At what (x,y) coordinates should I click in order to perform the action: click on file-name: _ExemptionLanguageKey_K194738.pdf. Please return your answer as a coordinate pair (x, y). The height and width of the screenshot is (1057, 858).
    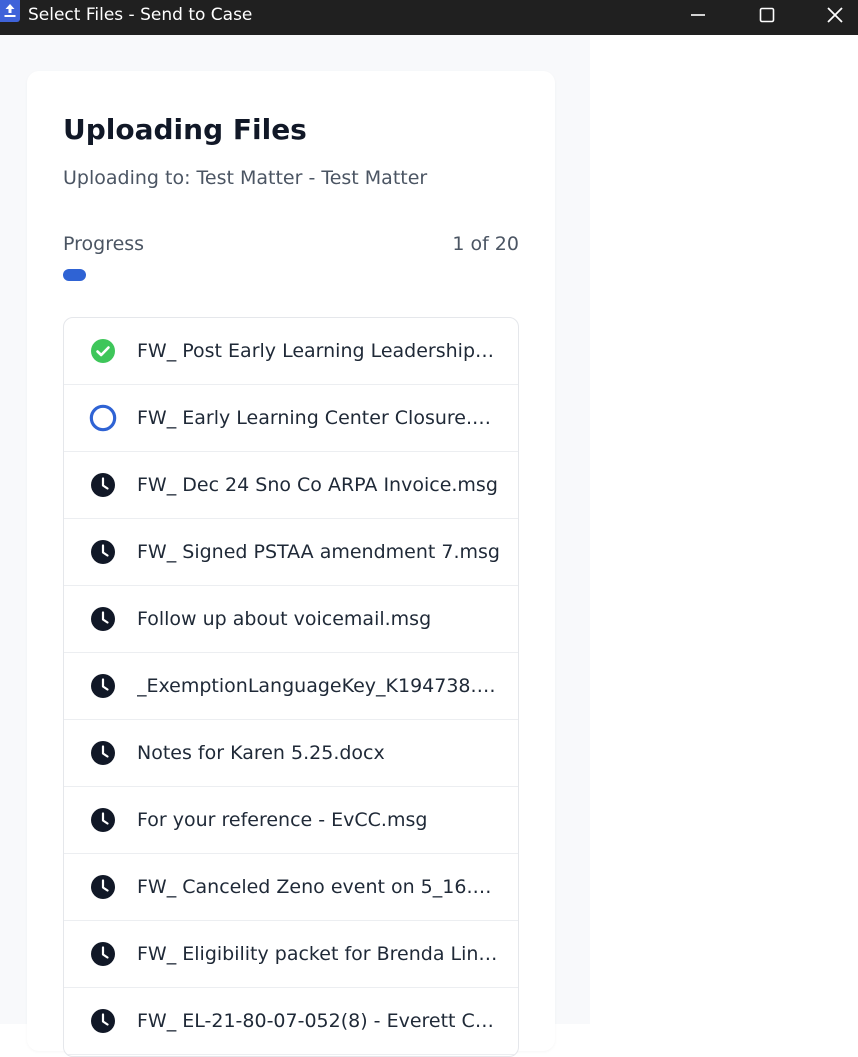
    Looking at the image, I should click on (318, 686).